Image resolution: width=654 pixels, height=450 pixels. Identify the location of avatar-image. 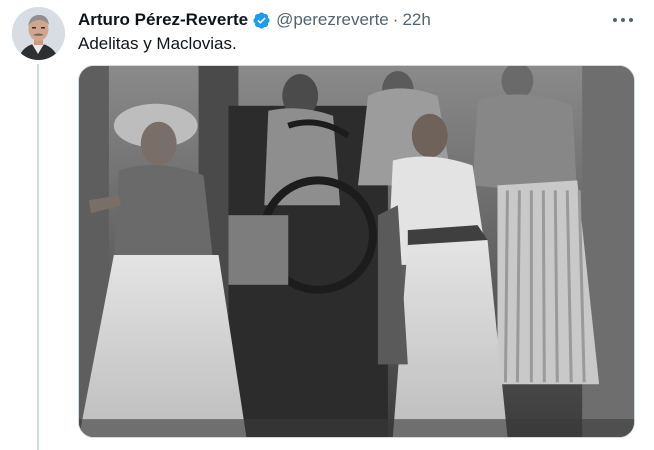
(38, 33).